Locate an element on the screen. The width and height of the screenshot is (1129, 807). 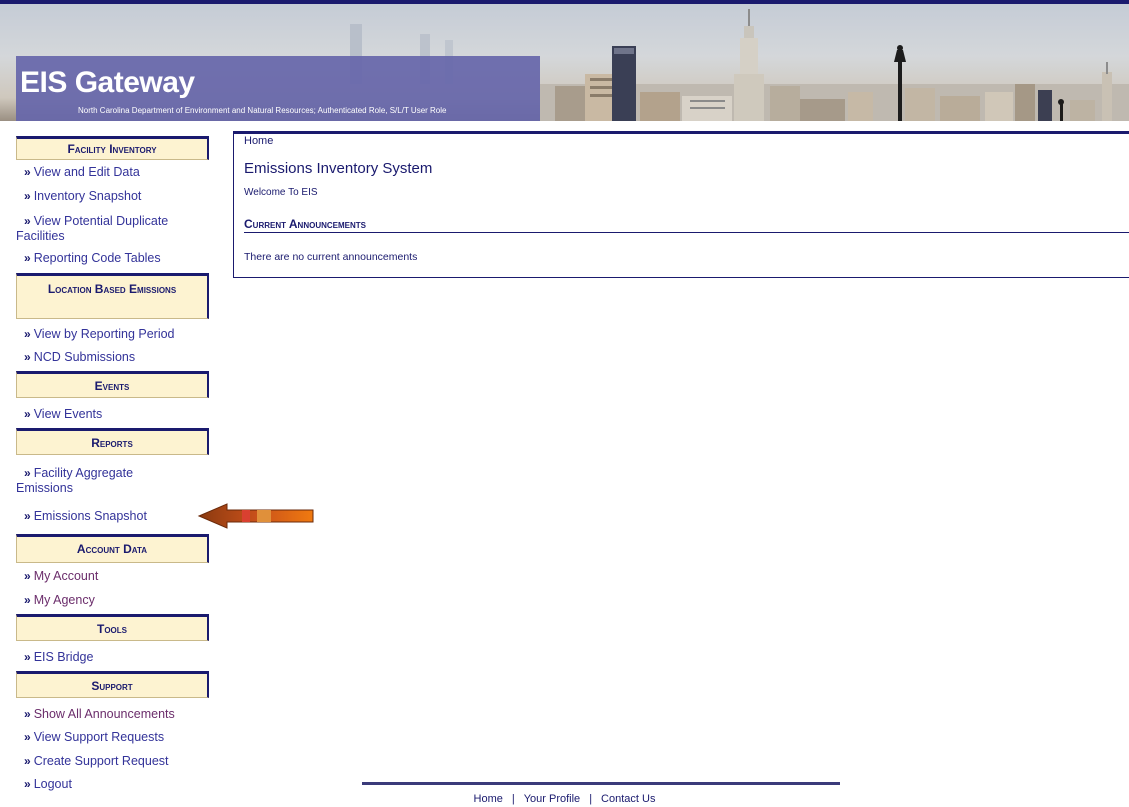
footer-link-your-profile: Your Profile is located at coordinates (552, 799).